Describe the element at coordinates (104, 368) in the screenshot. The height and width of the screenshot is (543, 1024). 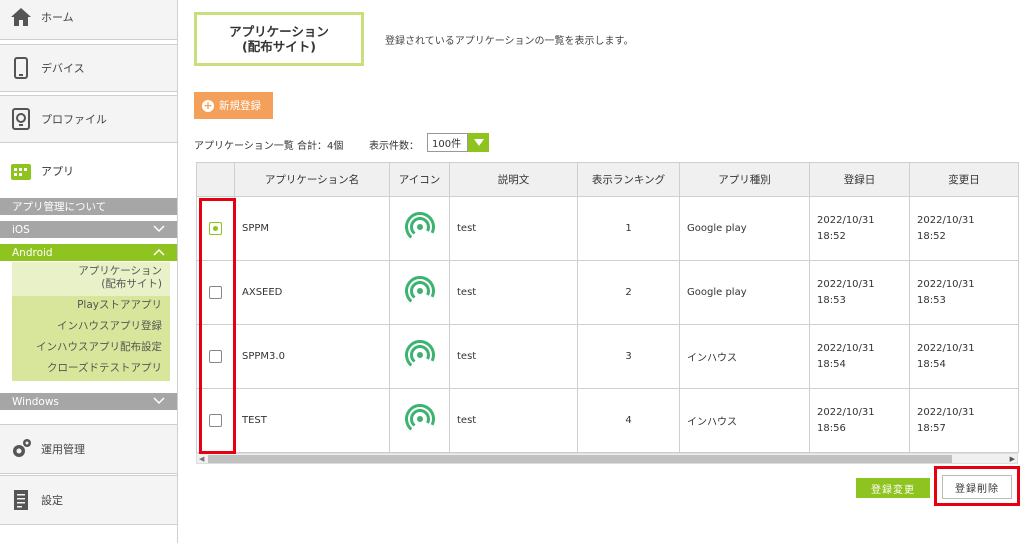
I see `submenu-item-closed-test: クローズドテストアプリ` at that location.